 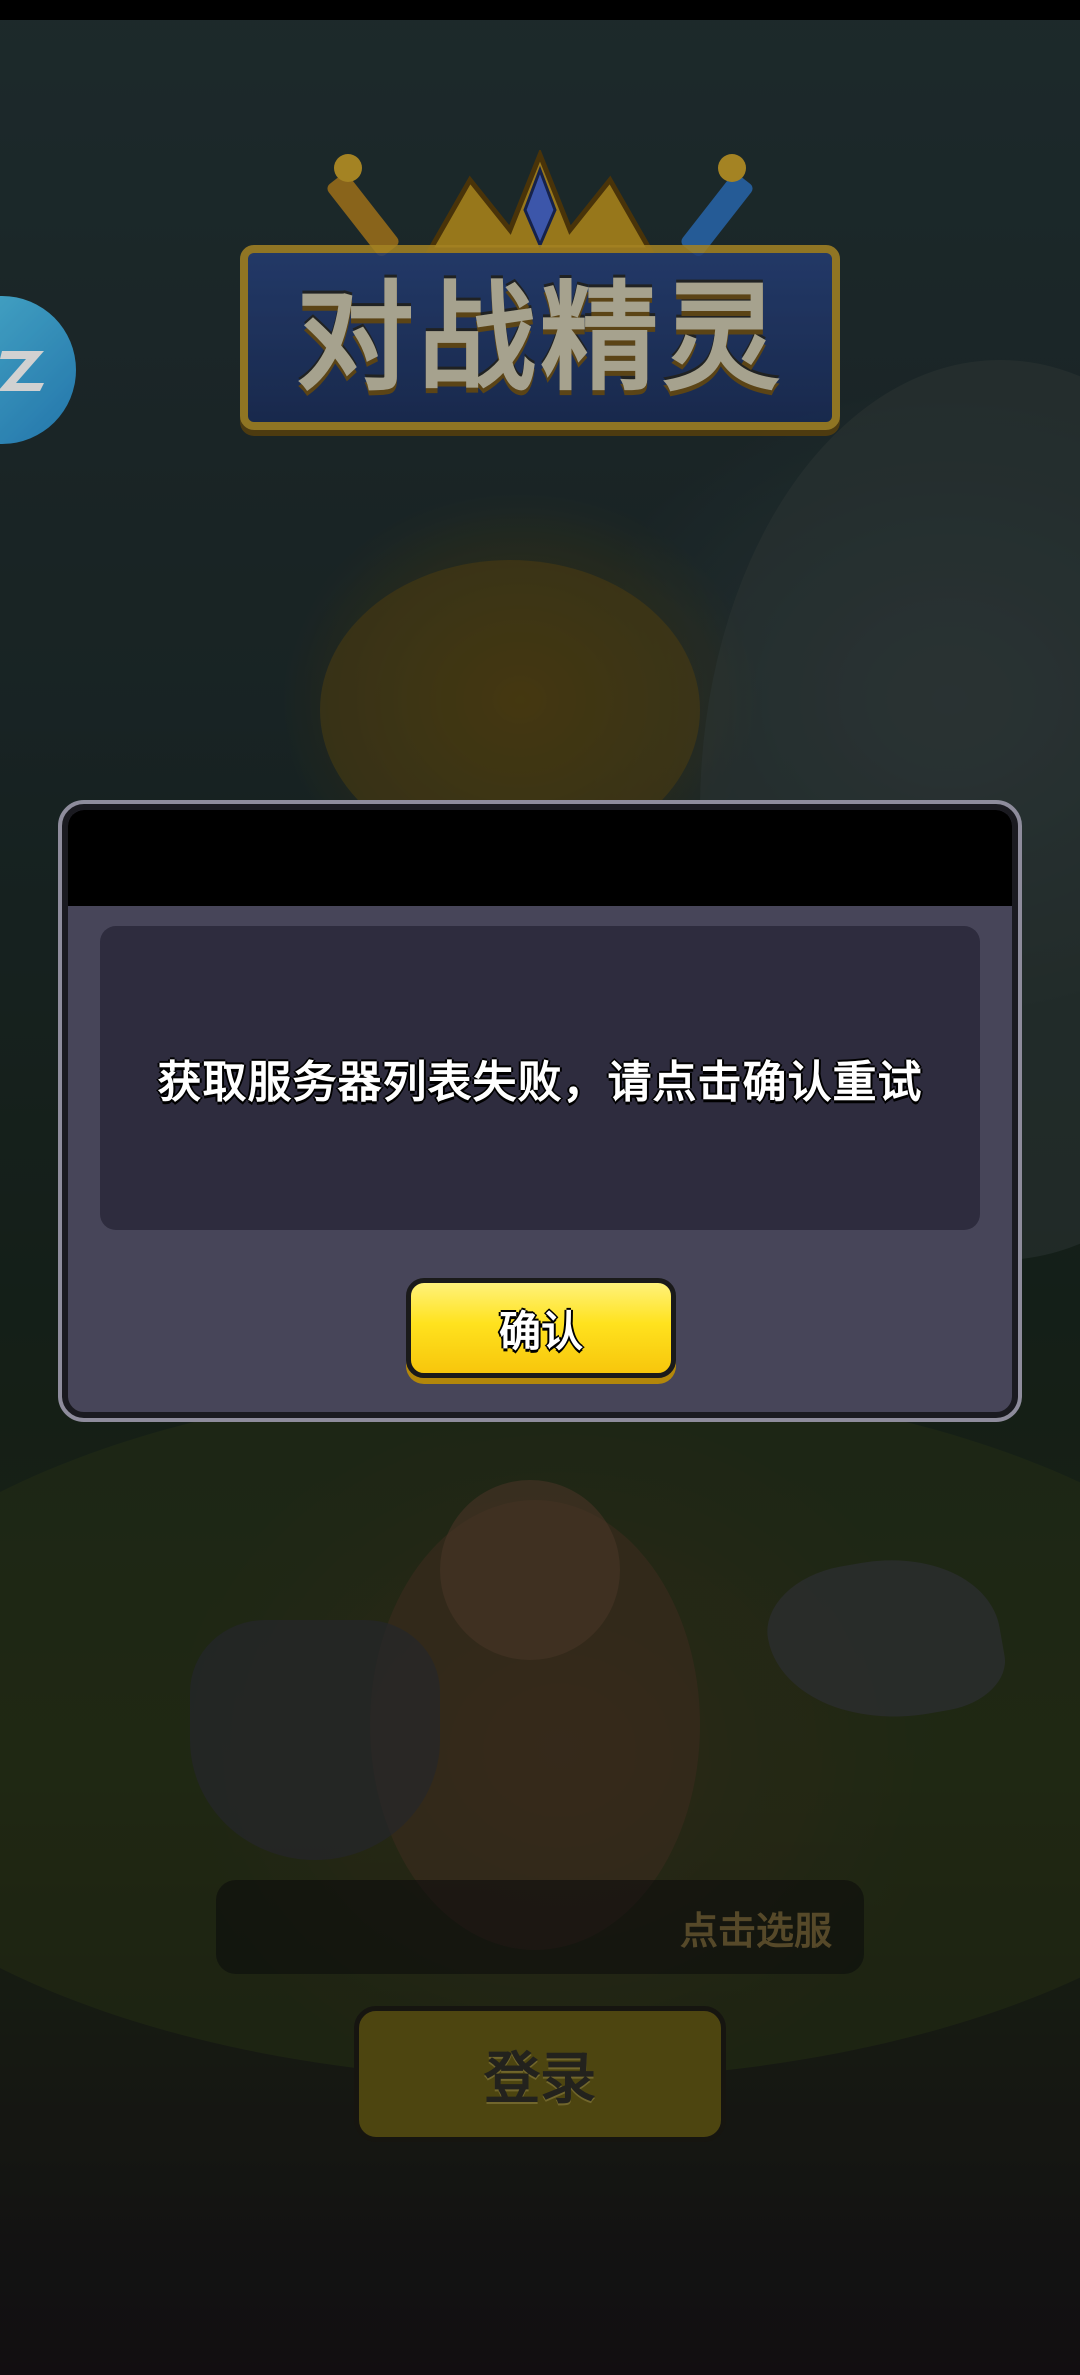 I want to click on dialog-message-box: 获取服务器列表失败，请点击确认重试, so click(x=540, y=1078).